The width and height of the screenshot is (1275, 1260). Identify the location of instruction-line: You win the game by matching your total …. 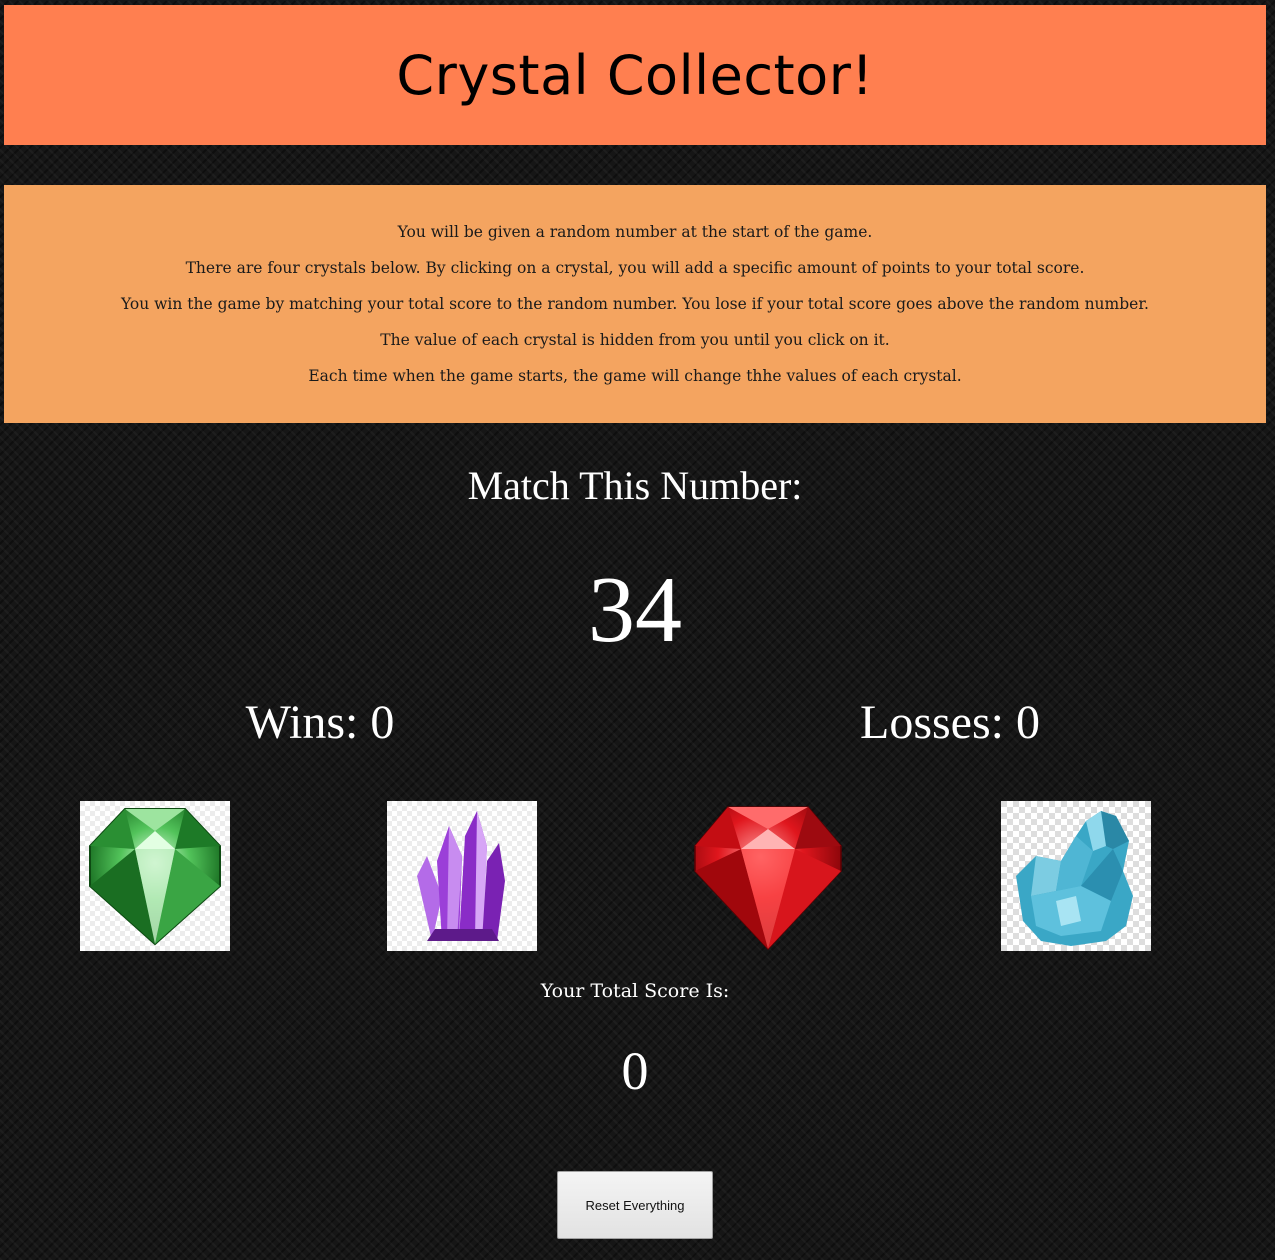
(635, 304).